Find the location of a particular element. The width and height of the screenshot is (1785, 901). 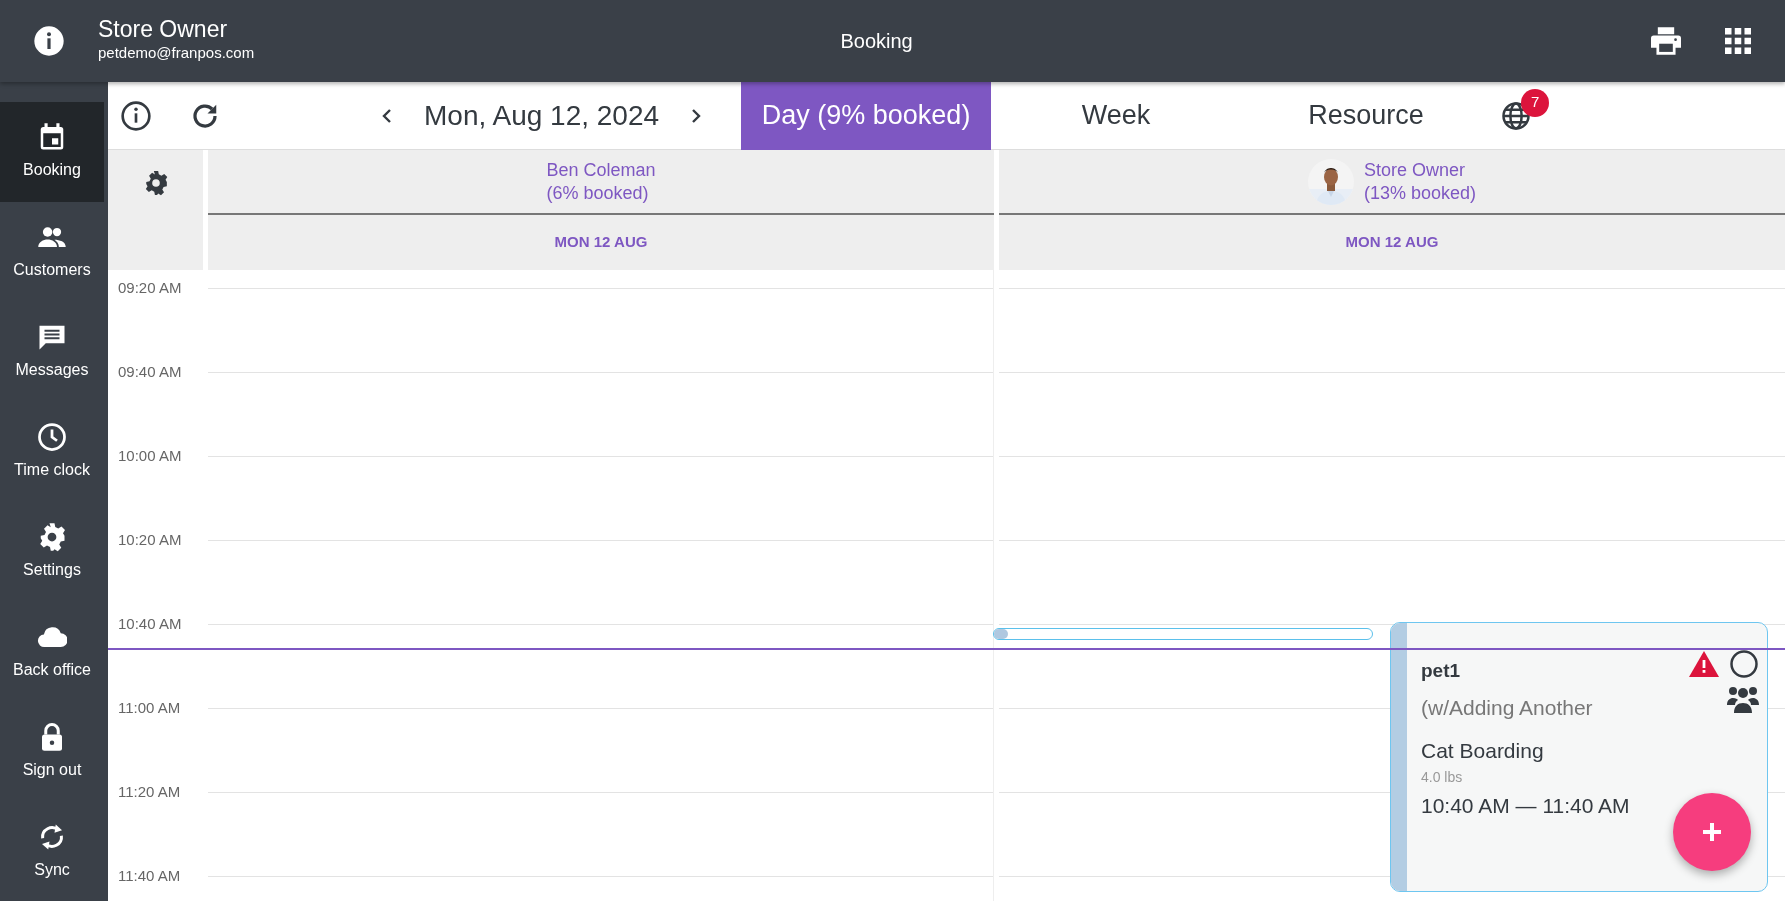

date-label: Mon, Aug 12, 2024 is located at coordinates (542, 115).